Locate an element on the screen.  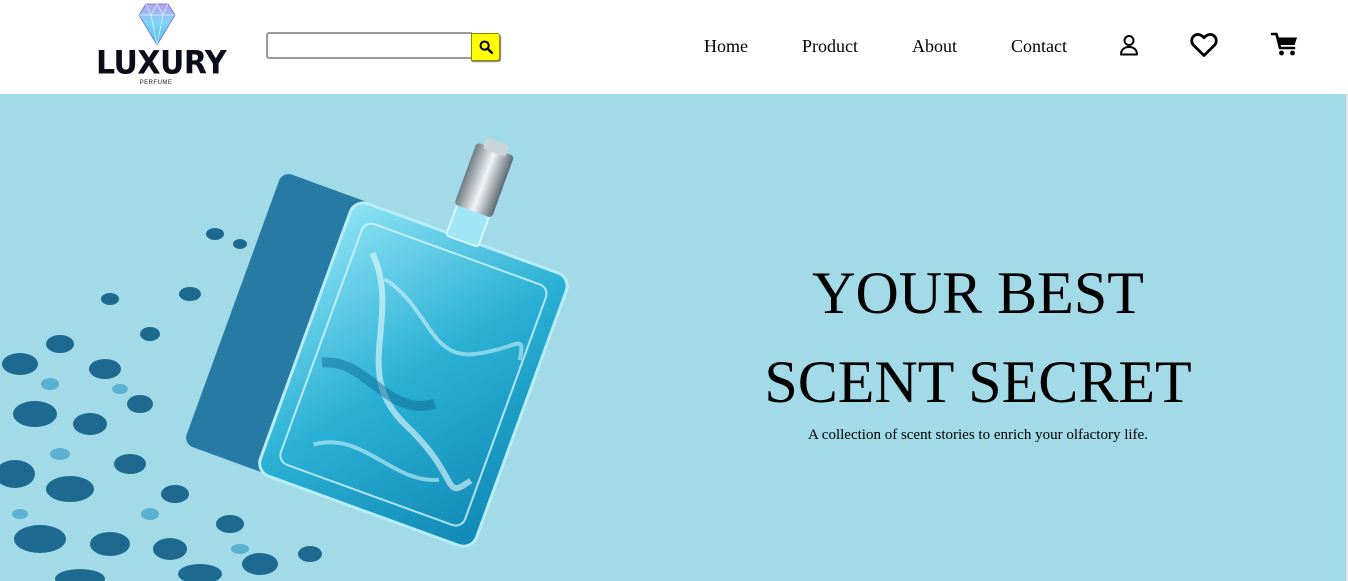
cart-icon is located at coordinates (1284, 44).